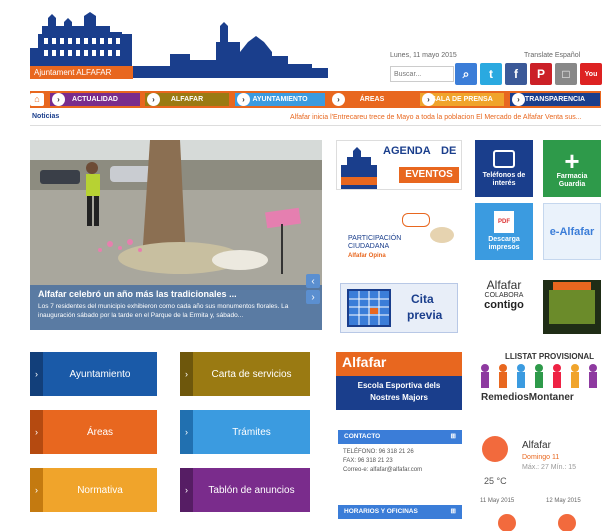  What do you see at coordinates (367, 256) in the screenshot?
I see `participacion-subtitle: Alfafar Opina` at bounding box center [367, 256].